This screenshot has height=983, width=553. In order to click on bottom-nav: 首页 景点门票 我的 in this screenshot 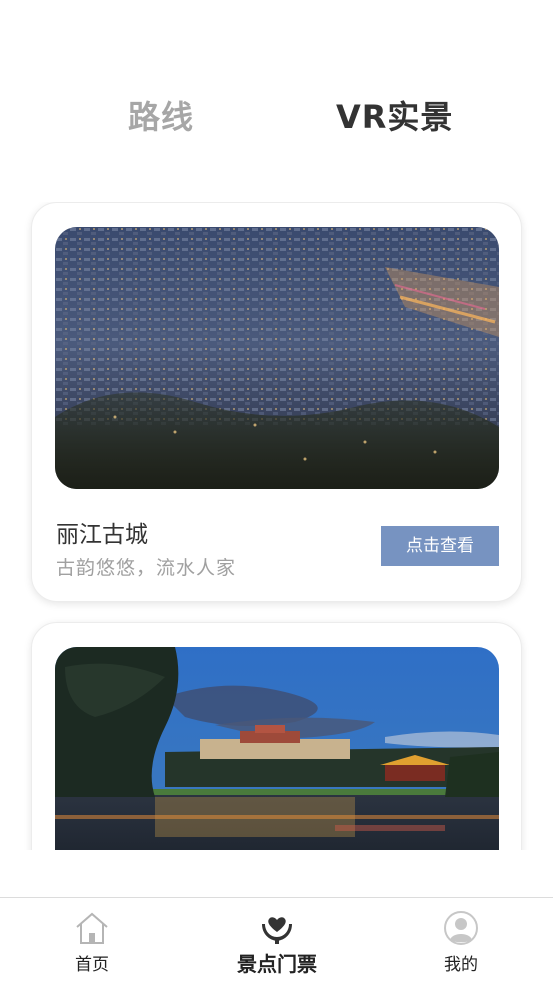, I will do `click(276, 940)`.